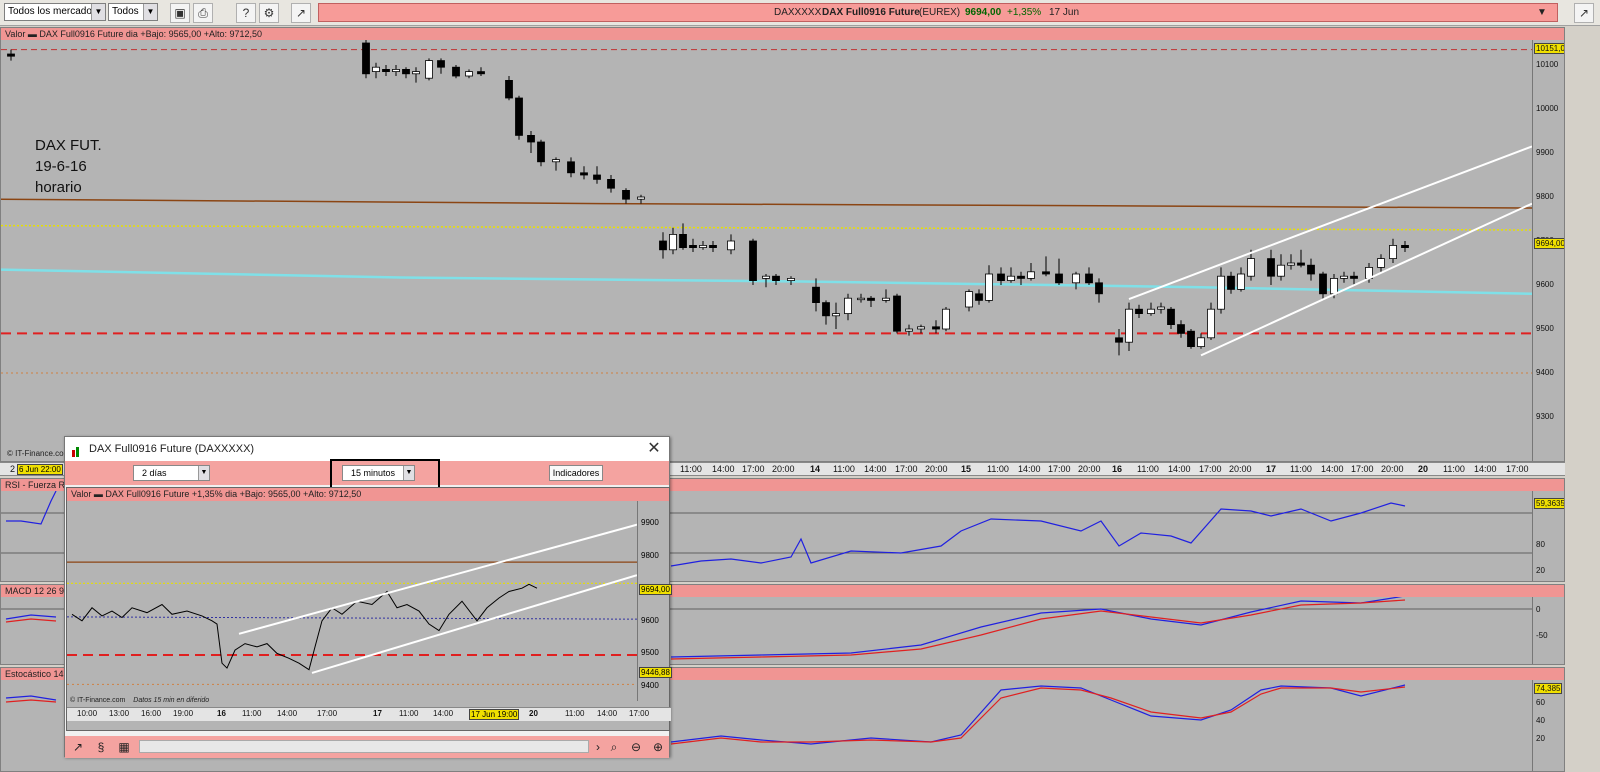  What do you see at coordinates (766, 203) in the screenshot?
I see `moving-average-long` at bounding box center [766, 203].